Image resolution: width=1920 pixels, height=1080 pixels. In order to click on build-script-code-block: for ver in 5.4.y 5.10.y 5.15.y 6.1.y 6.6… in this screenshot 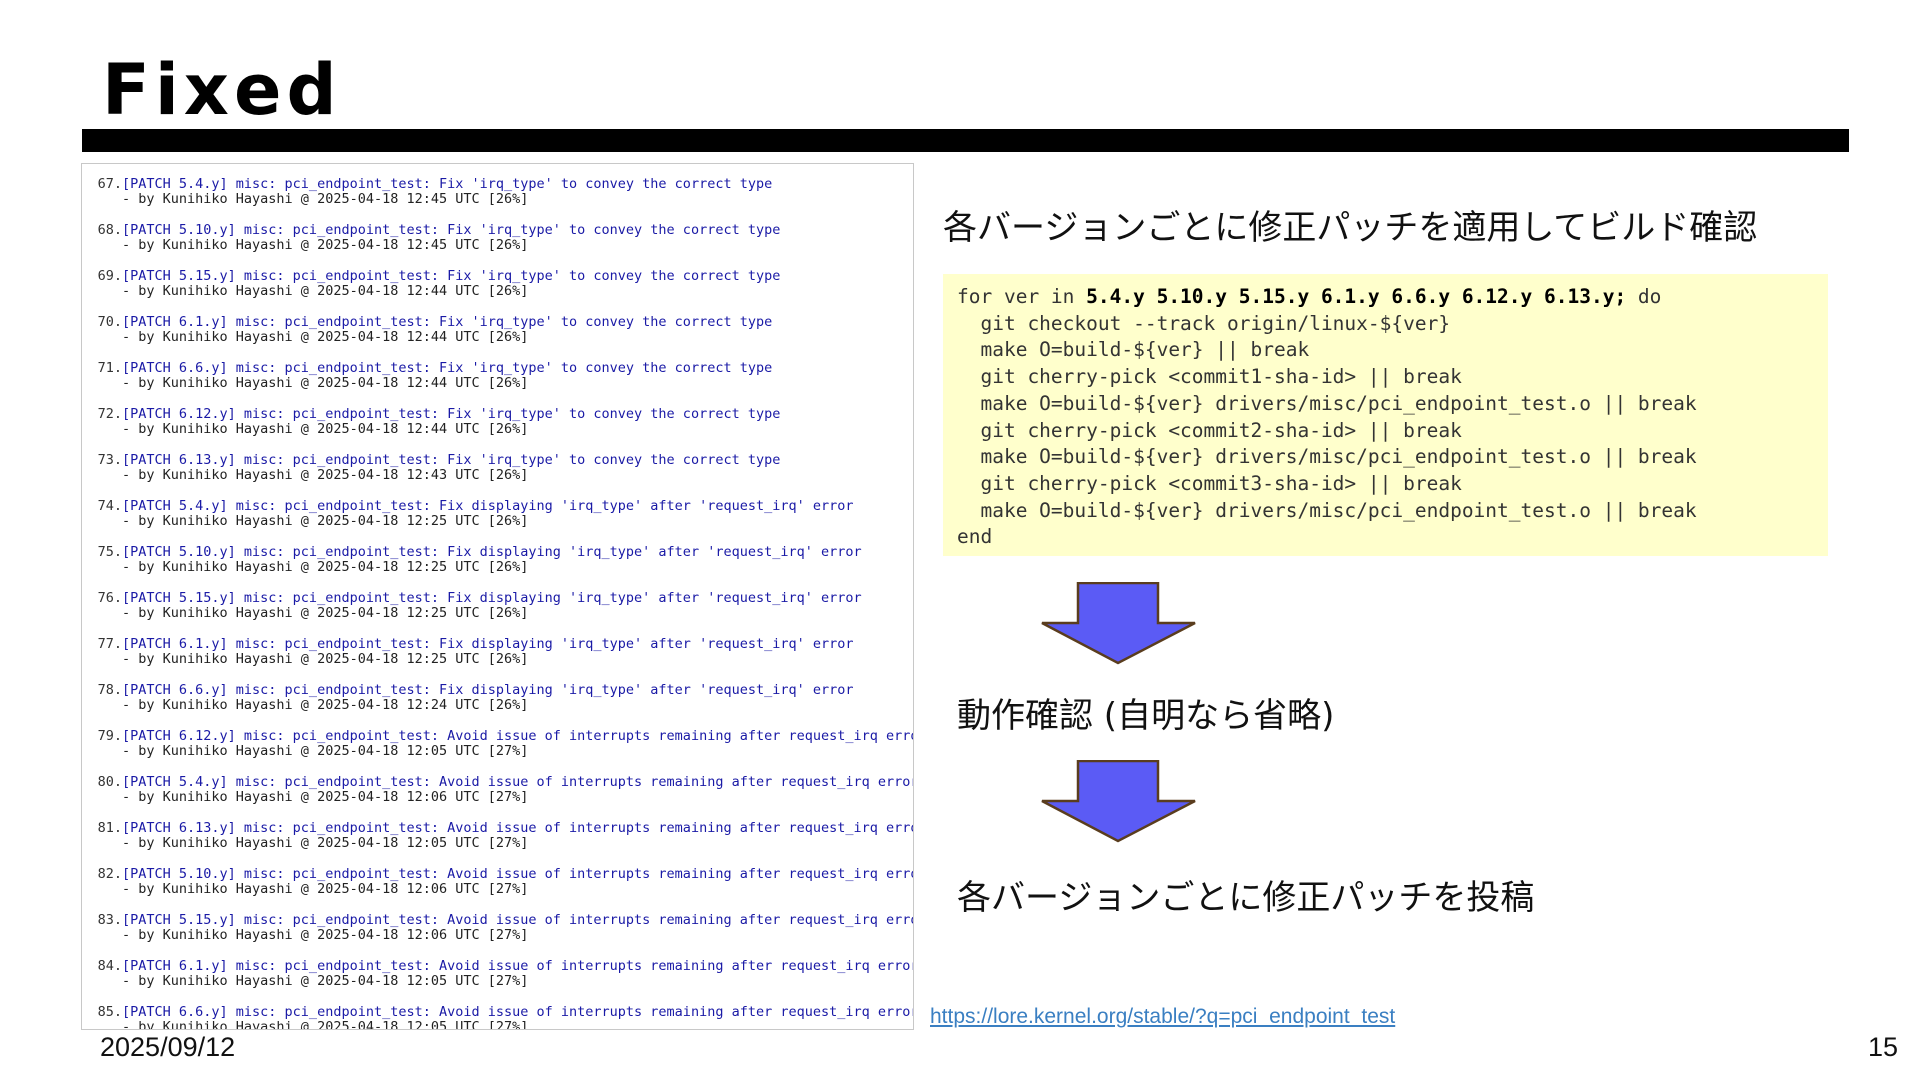, I will do `click(1385, 415)`.